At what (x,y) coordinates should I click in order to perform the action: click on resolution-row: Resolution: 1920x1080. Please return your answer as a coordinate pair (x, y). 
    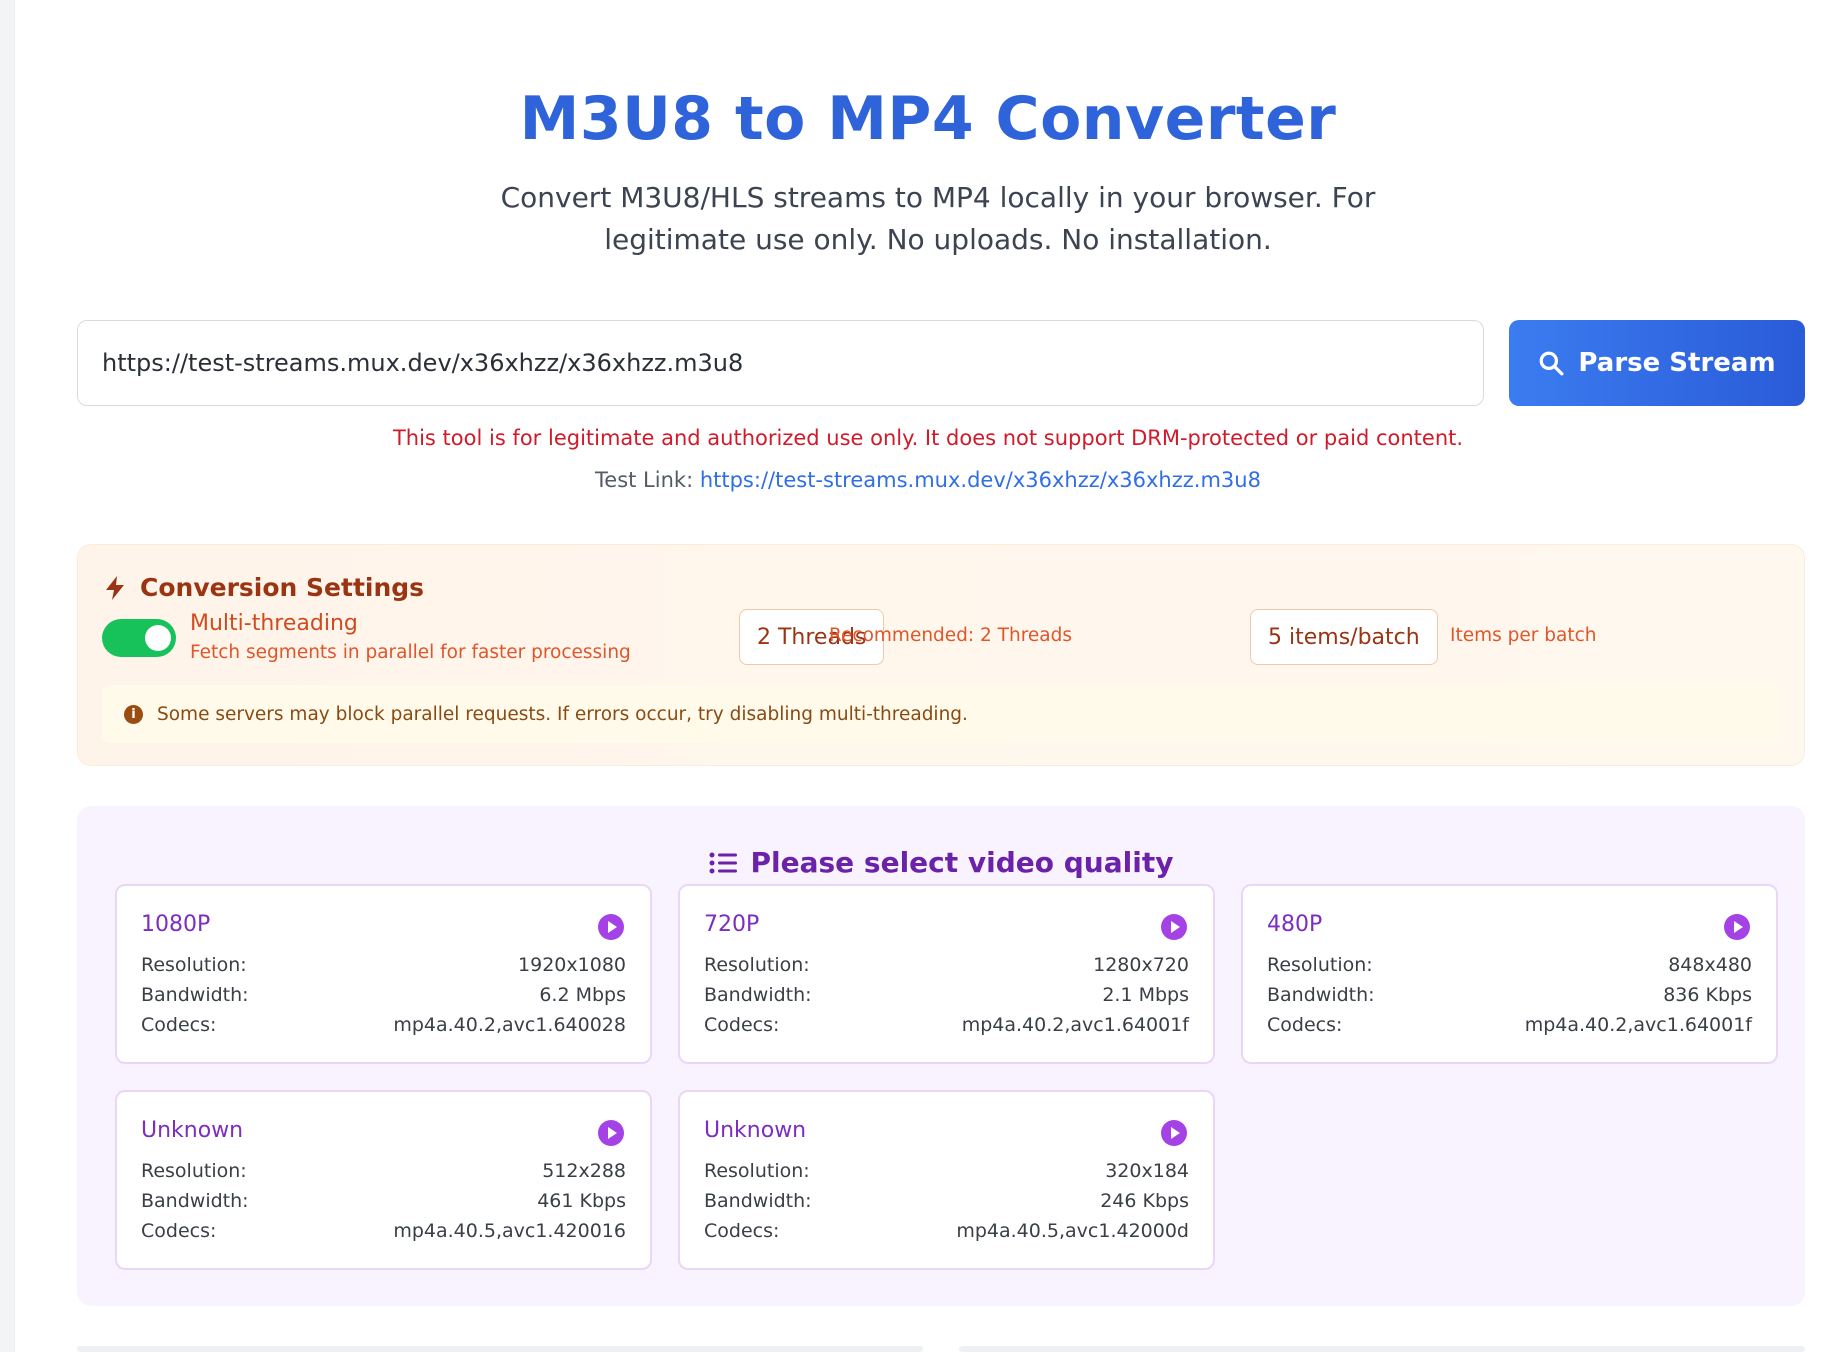
    Looking at the image, I should click on (383, 965).